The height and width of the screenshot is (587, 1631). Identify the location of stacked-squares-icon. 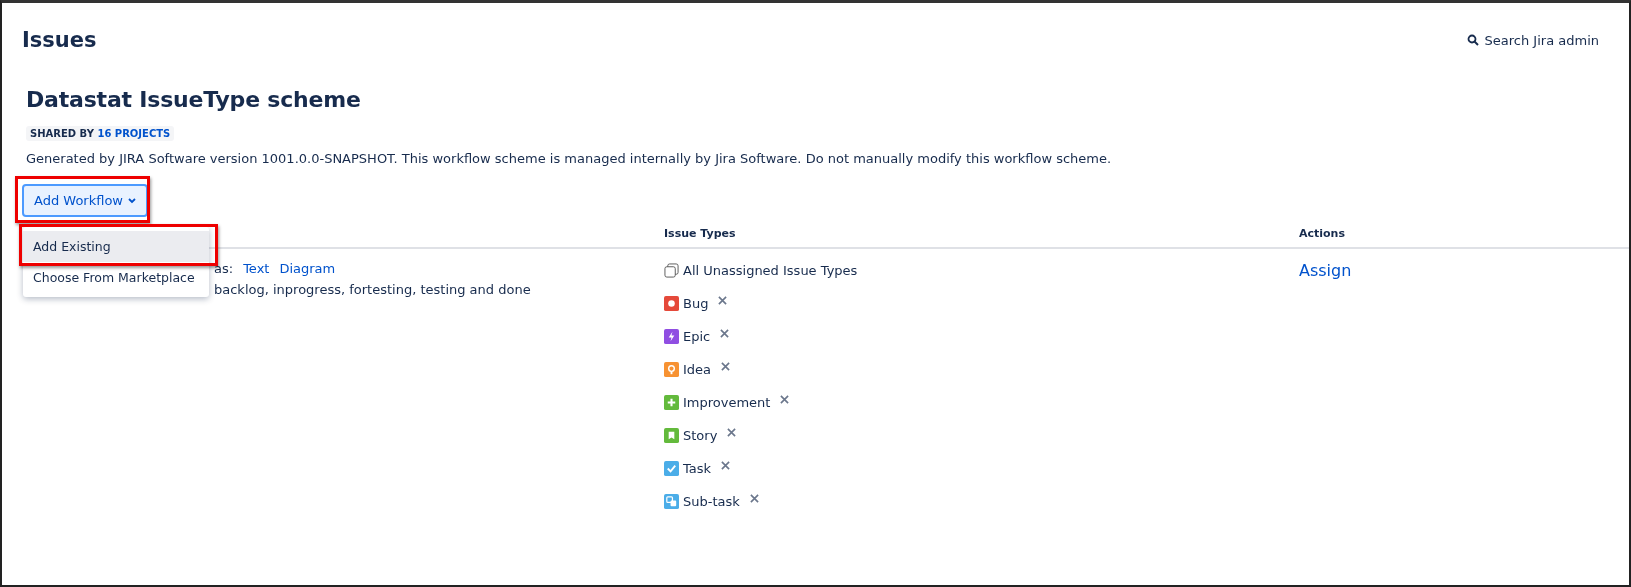
(671, 270).